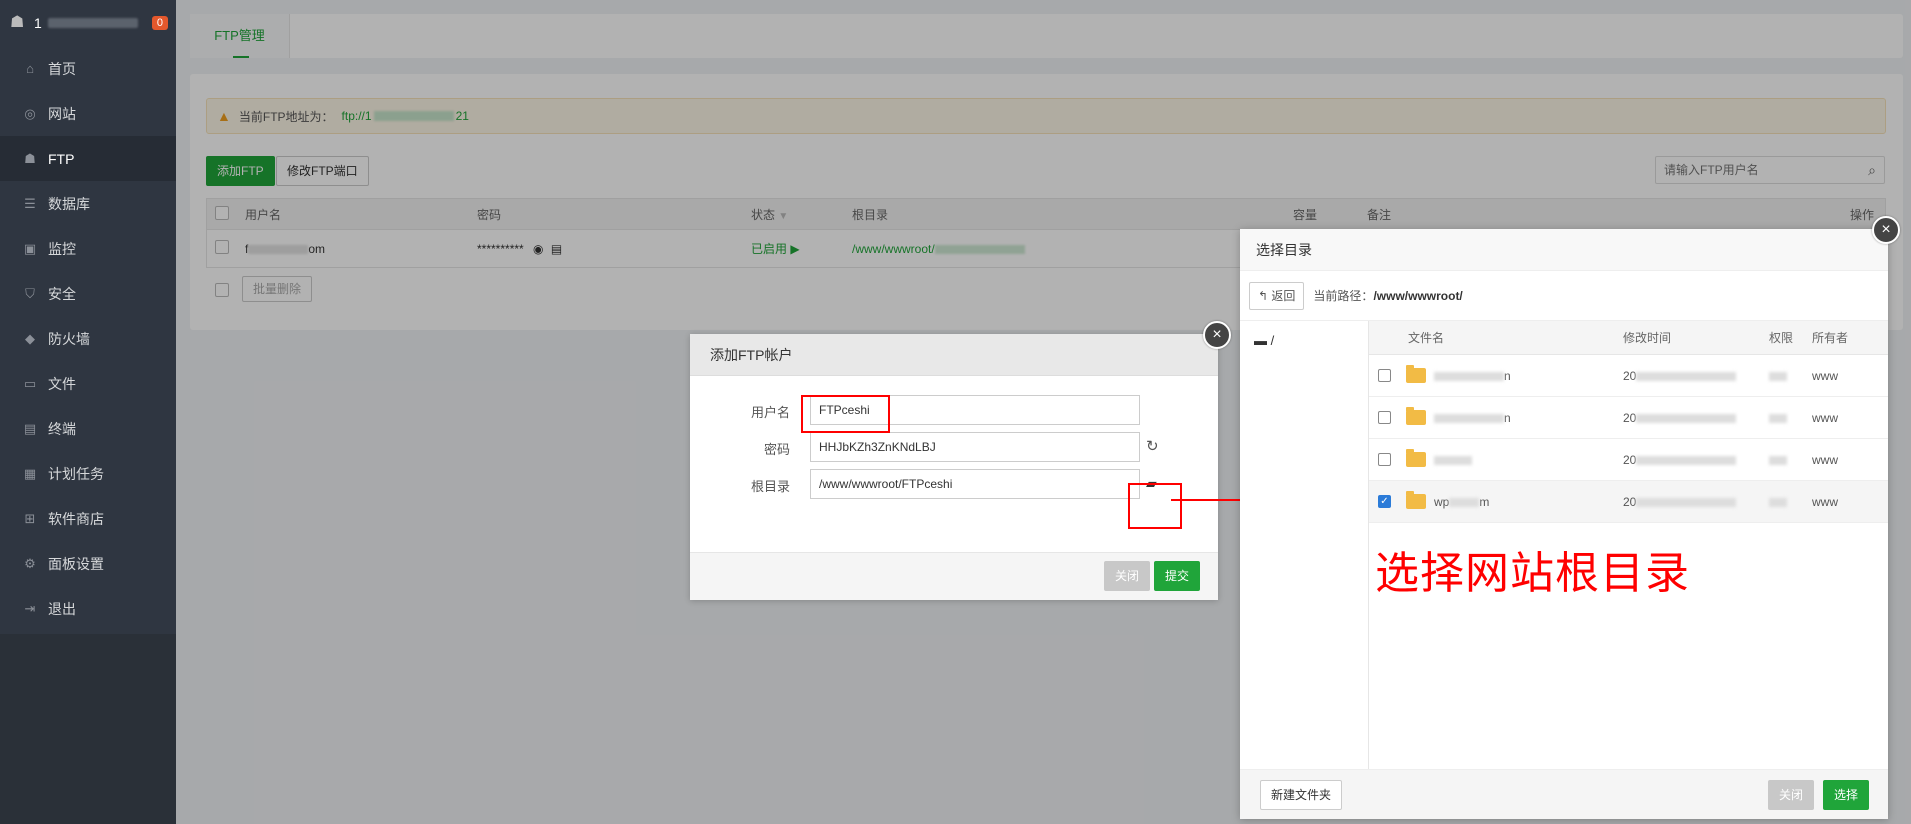 Image resolution: width=1911 pixels, height=824 pixels. What do you see at coordinates (1418, 295) in the screenshot?
I see `path-value: /www/wwwroot/` at bounding box center [1418, 295].